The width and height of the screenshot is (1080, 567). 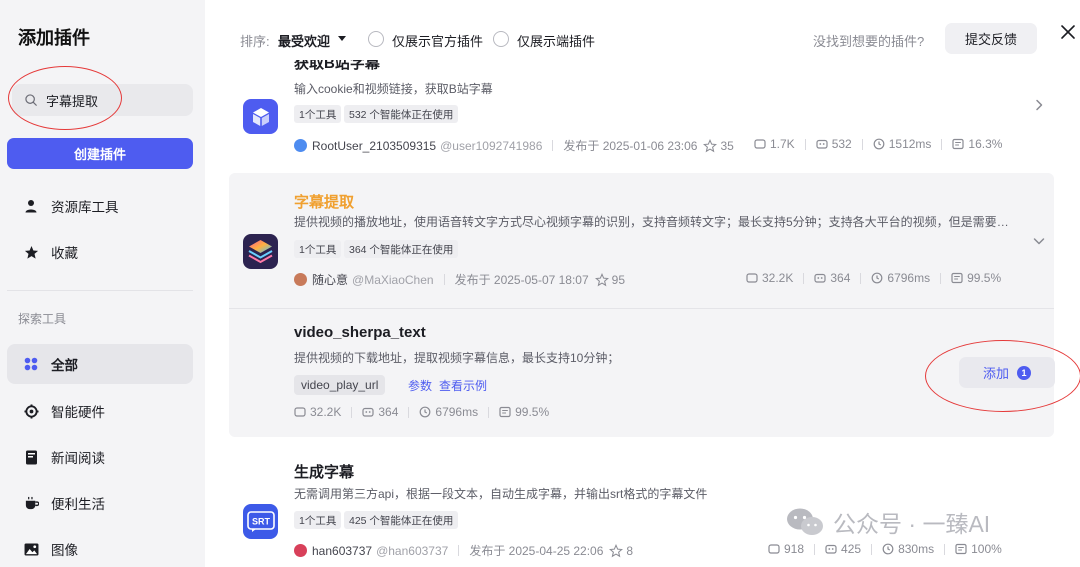 I want to click on plugin-meta: 随心意 @MaXiaoChen 发布于 2025-05-07 18:07 95, so click(x=459, y=279).